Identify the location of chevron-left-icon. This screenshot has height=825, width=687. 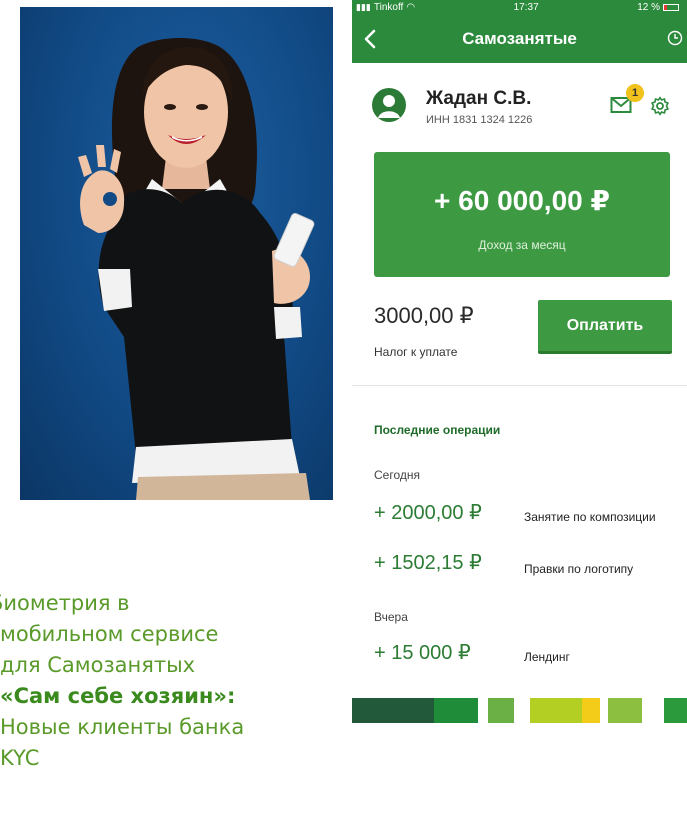
(370, 39).